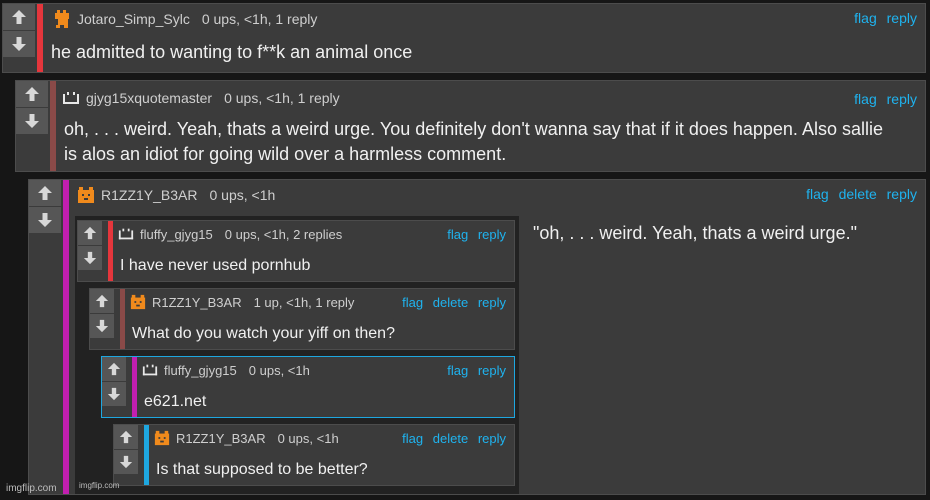 Image resolution: width=930 pixels, height=500 pixels. Describe the element at coordinates (149, 98) in the screenshot. I see `username: gjyg15xquotemaster` at that location.